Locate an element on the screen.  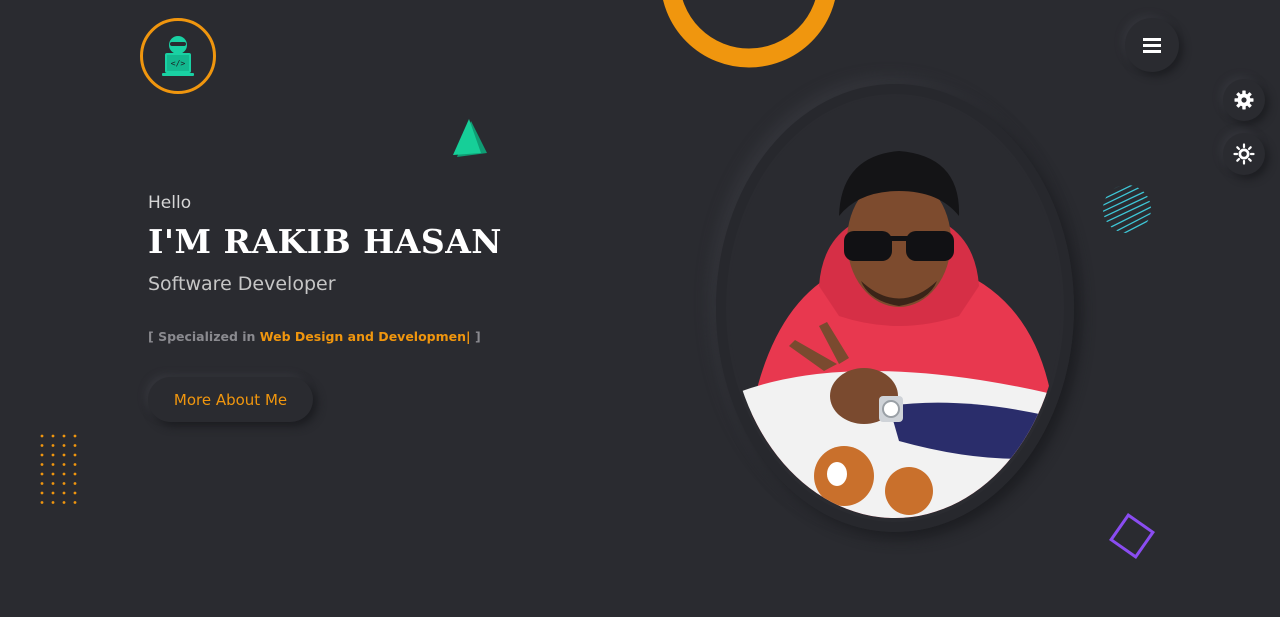
settings-button is located at coordinates (1244, 100).